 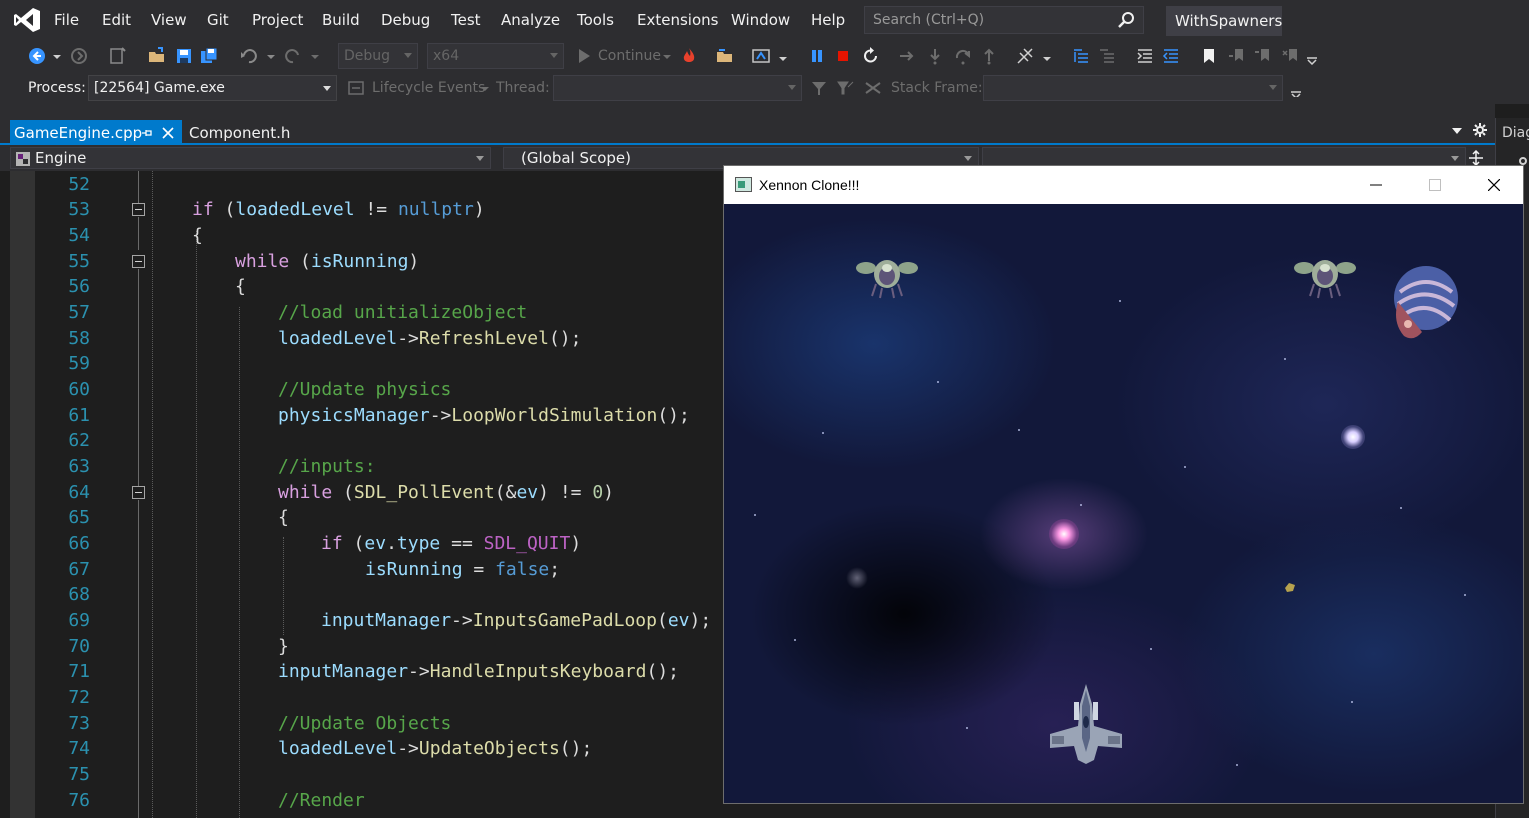 I want to click on indent-icon, so click(x=1145, y=56).